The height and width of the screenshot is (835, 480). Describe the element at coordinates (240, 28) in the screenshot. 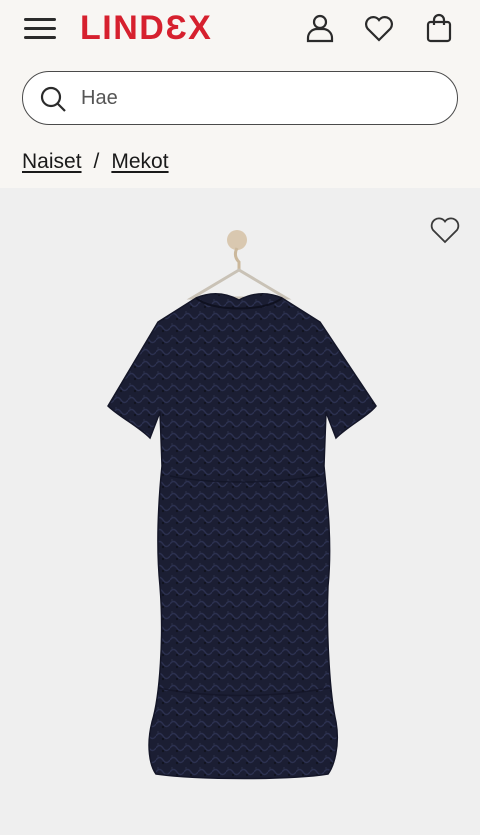

I see `site-header: LINDƐX` at that location.